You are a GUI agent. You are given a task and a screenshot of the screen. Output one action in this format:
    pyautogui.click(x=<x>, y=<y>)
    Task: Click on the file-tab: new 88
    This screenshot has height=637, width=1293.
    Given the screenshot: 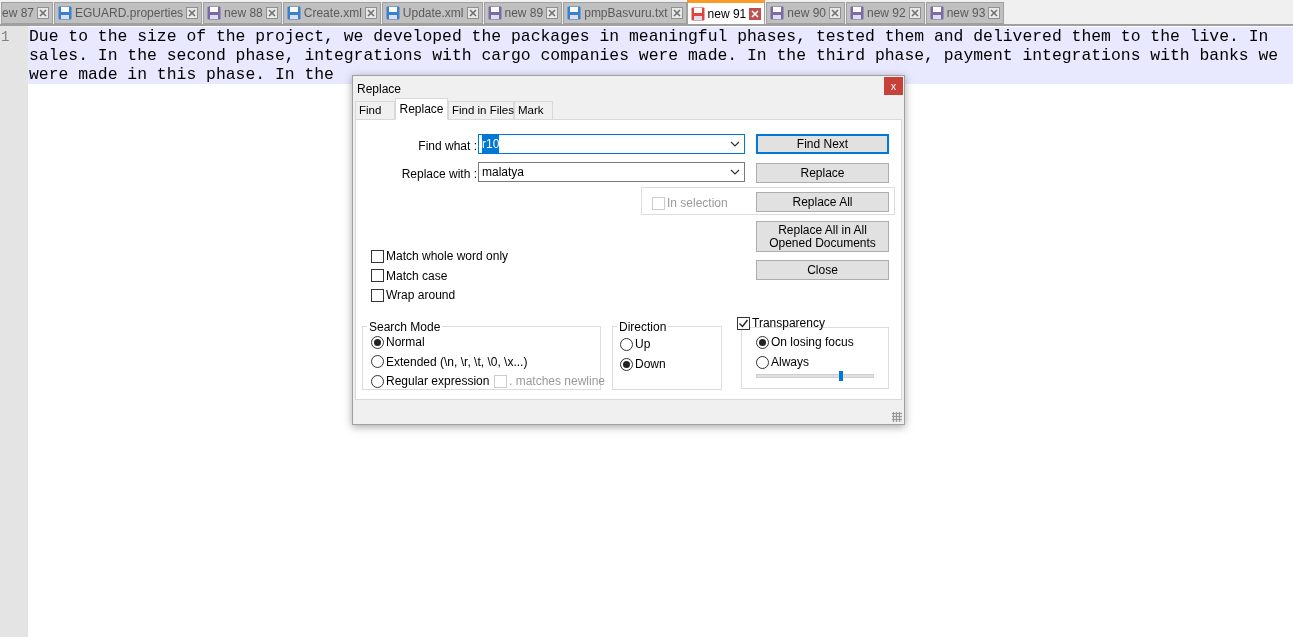 What is the action you would take?
    pyautogui.click(x=242, y=13)
    